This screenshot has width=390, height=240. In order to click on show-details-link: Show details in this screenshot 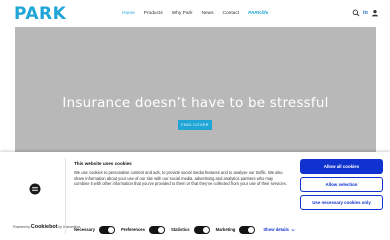, I will do `click(279, 229)`.